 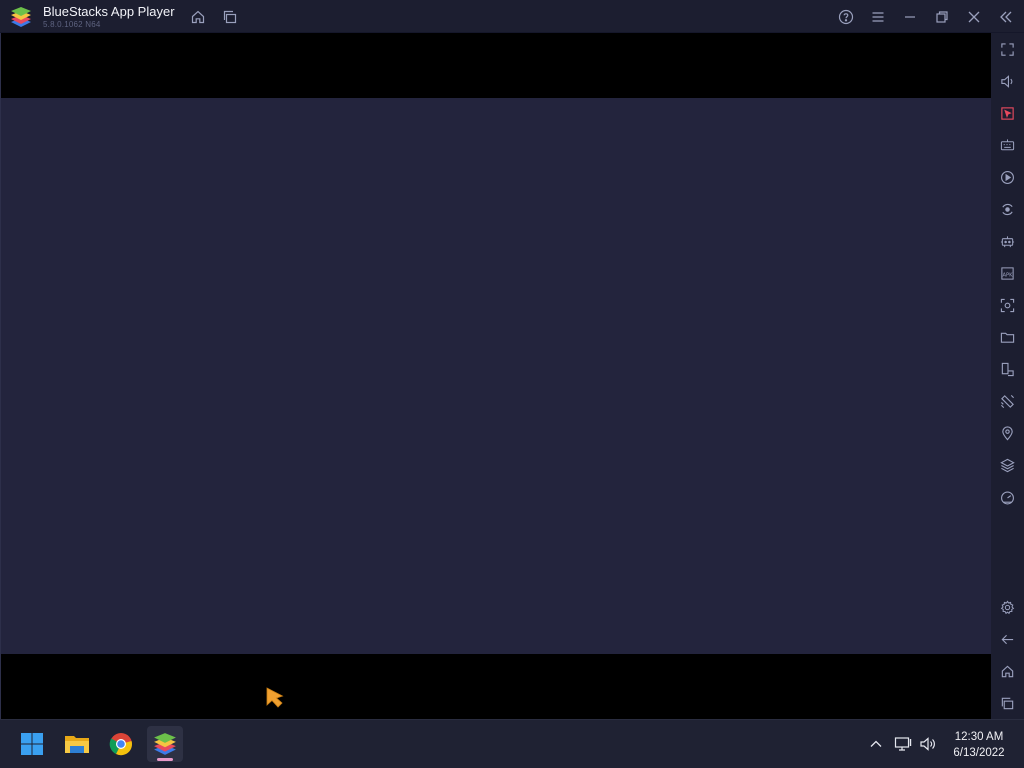 I want to click on chrome-button, so click(x=121, y=744).